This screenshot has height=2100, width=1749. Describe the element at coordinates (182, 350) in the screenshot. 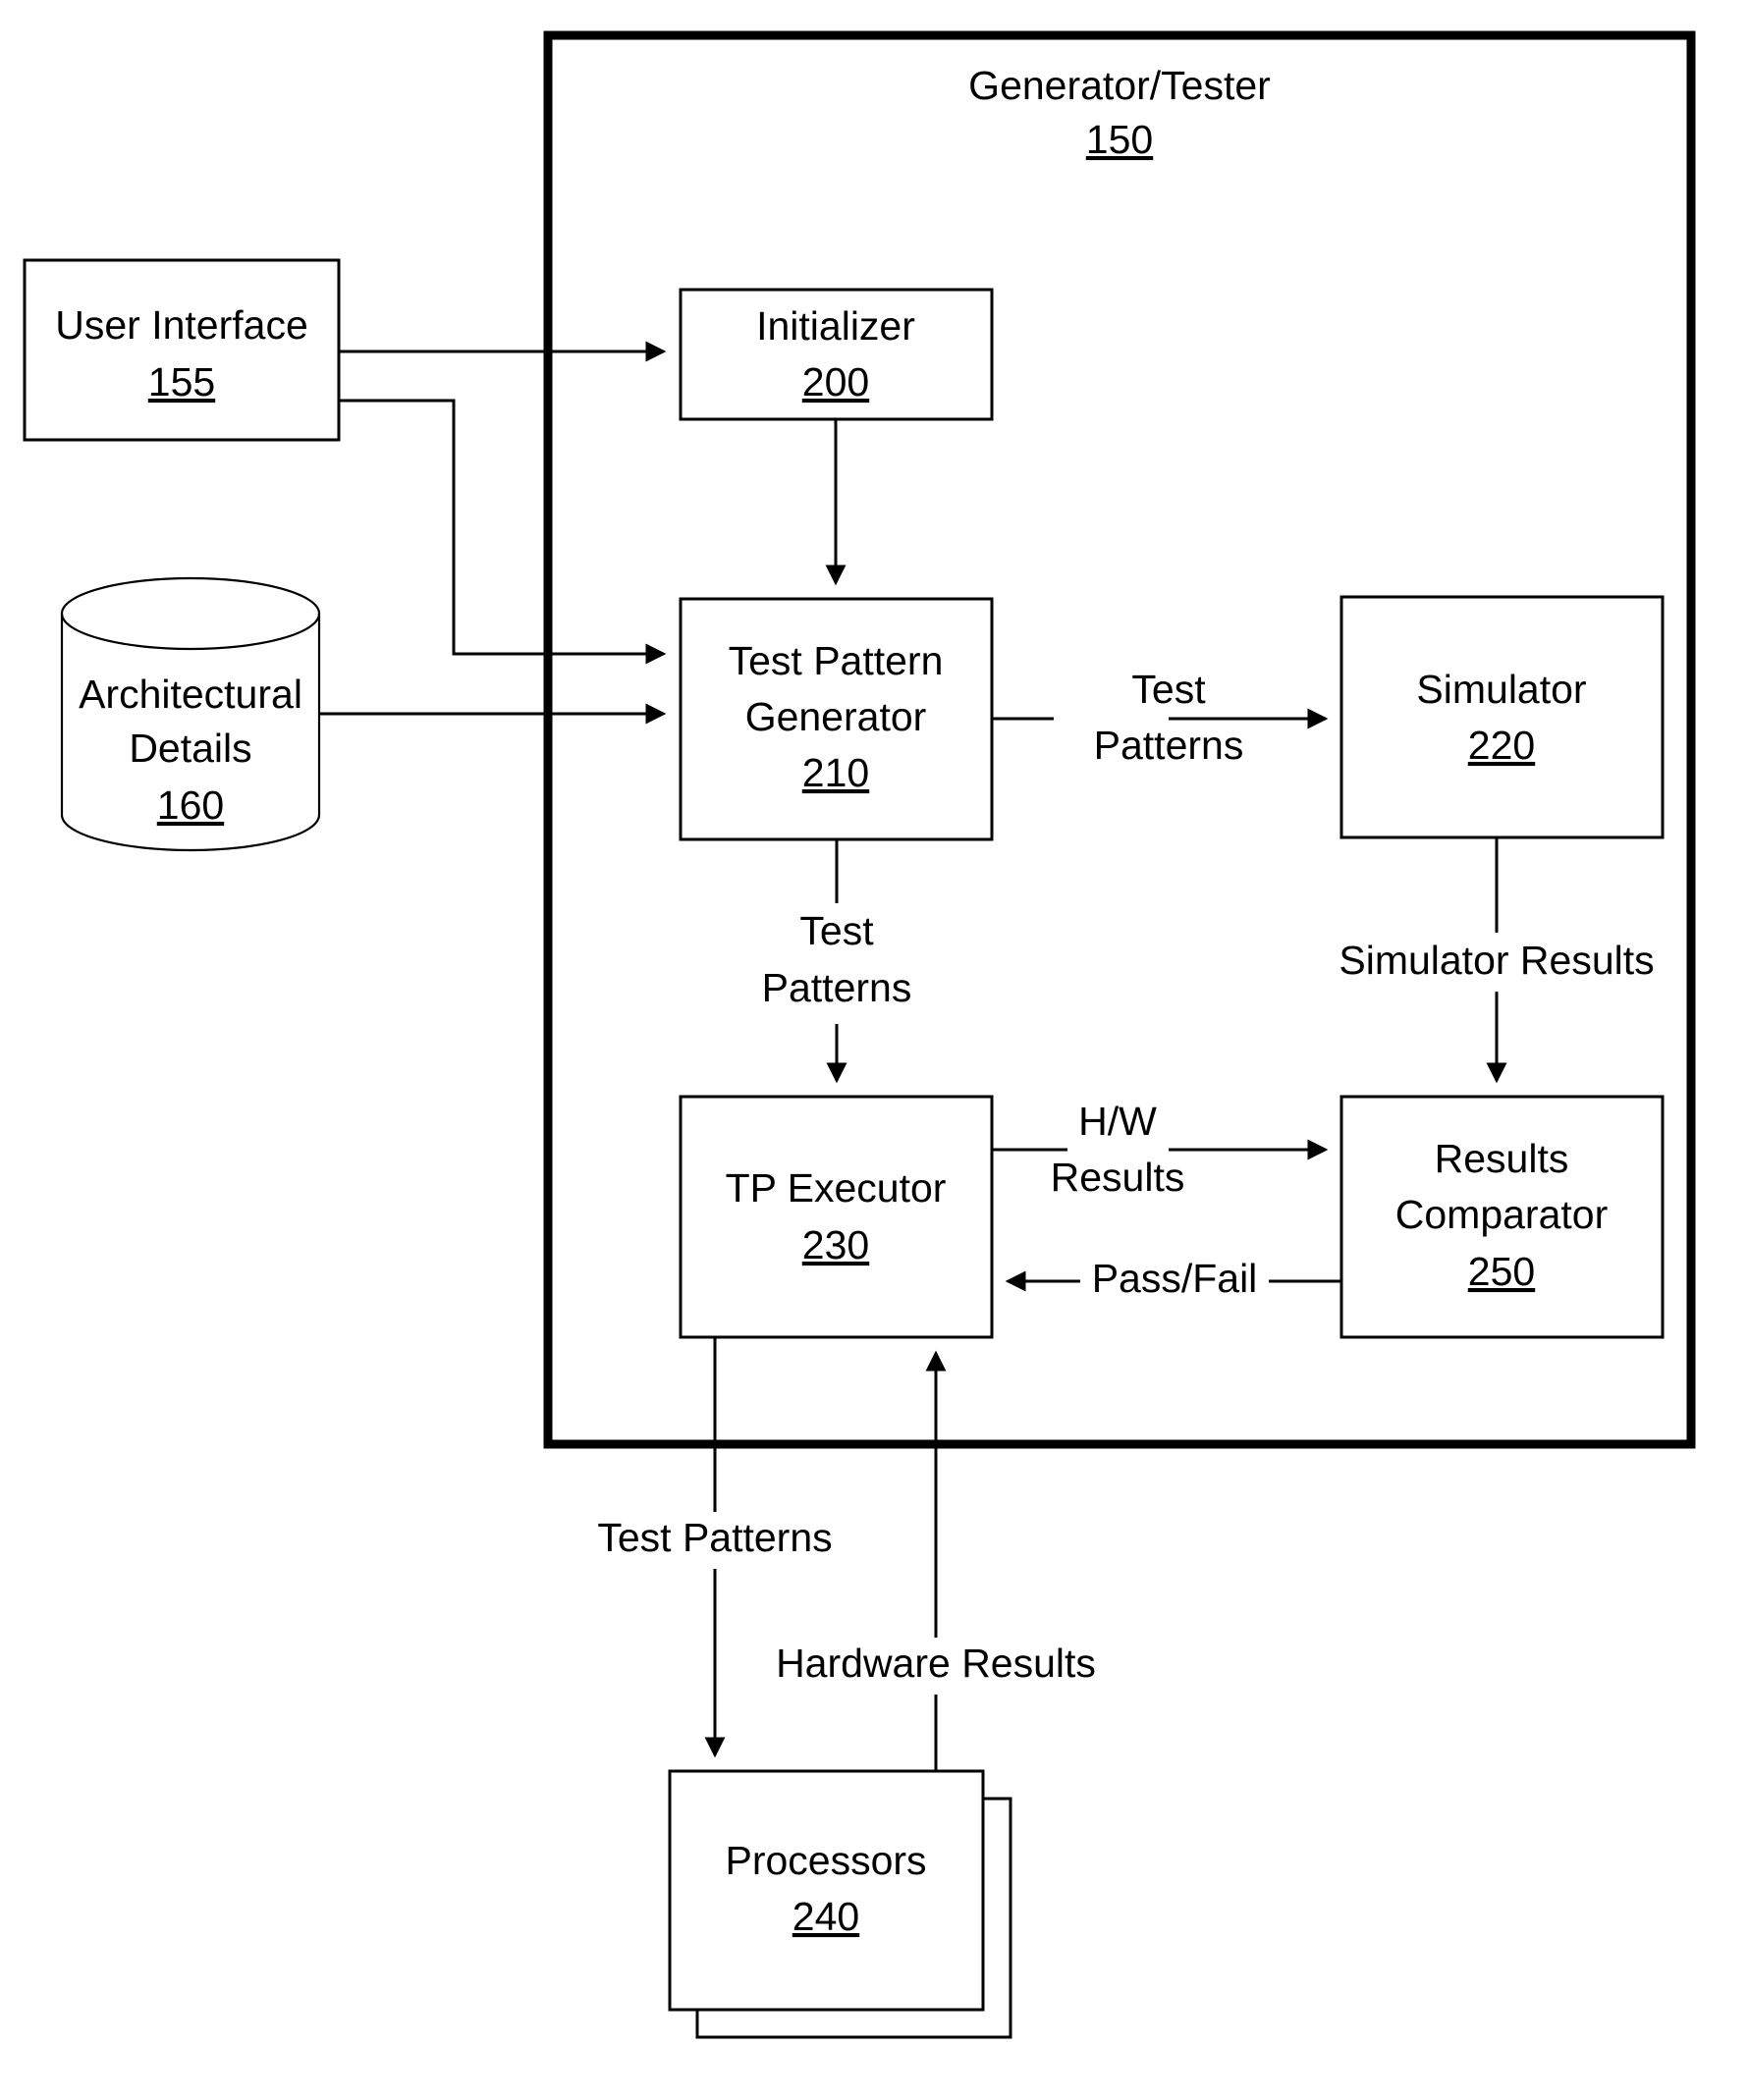

I see `block-user-interface` at that location.